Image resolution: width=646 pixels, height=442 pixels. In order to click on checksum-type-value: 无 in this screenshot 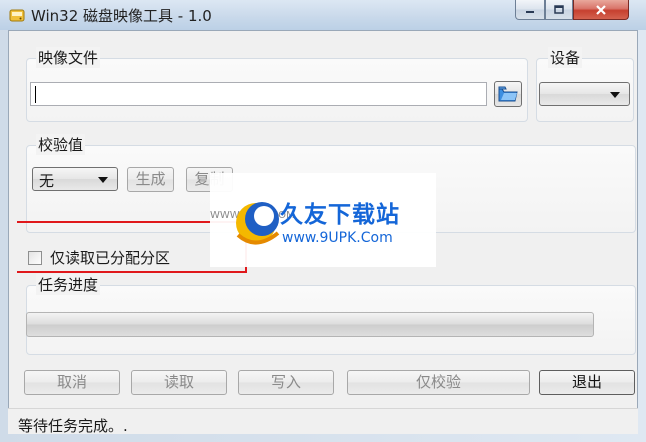, I will do `click(47, 181)`.